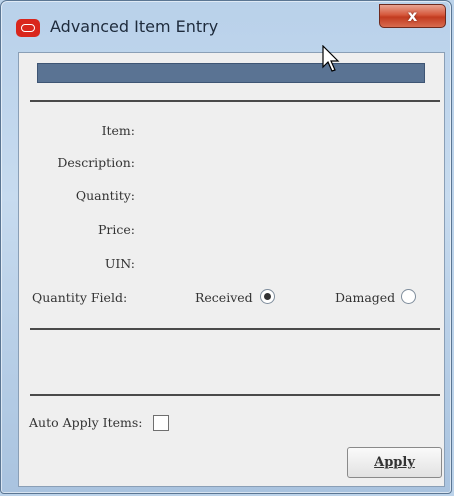  I want to click on received-radio, so click(267, 296).